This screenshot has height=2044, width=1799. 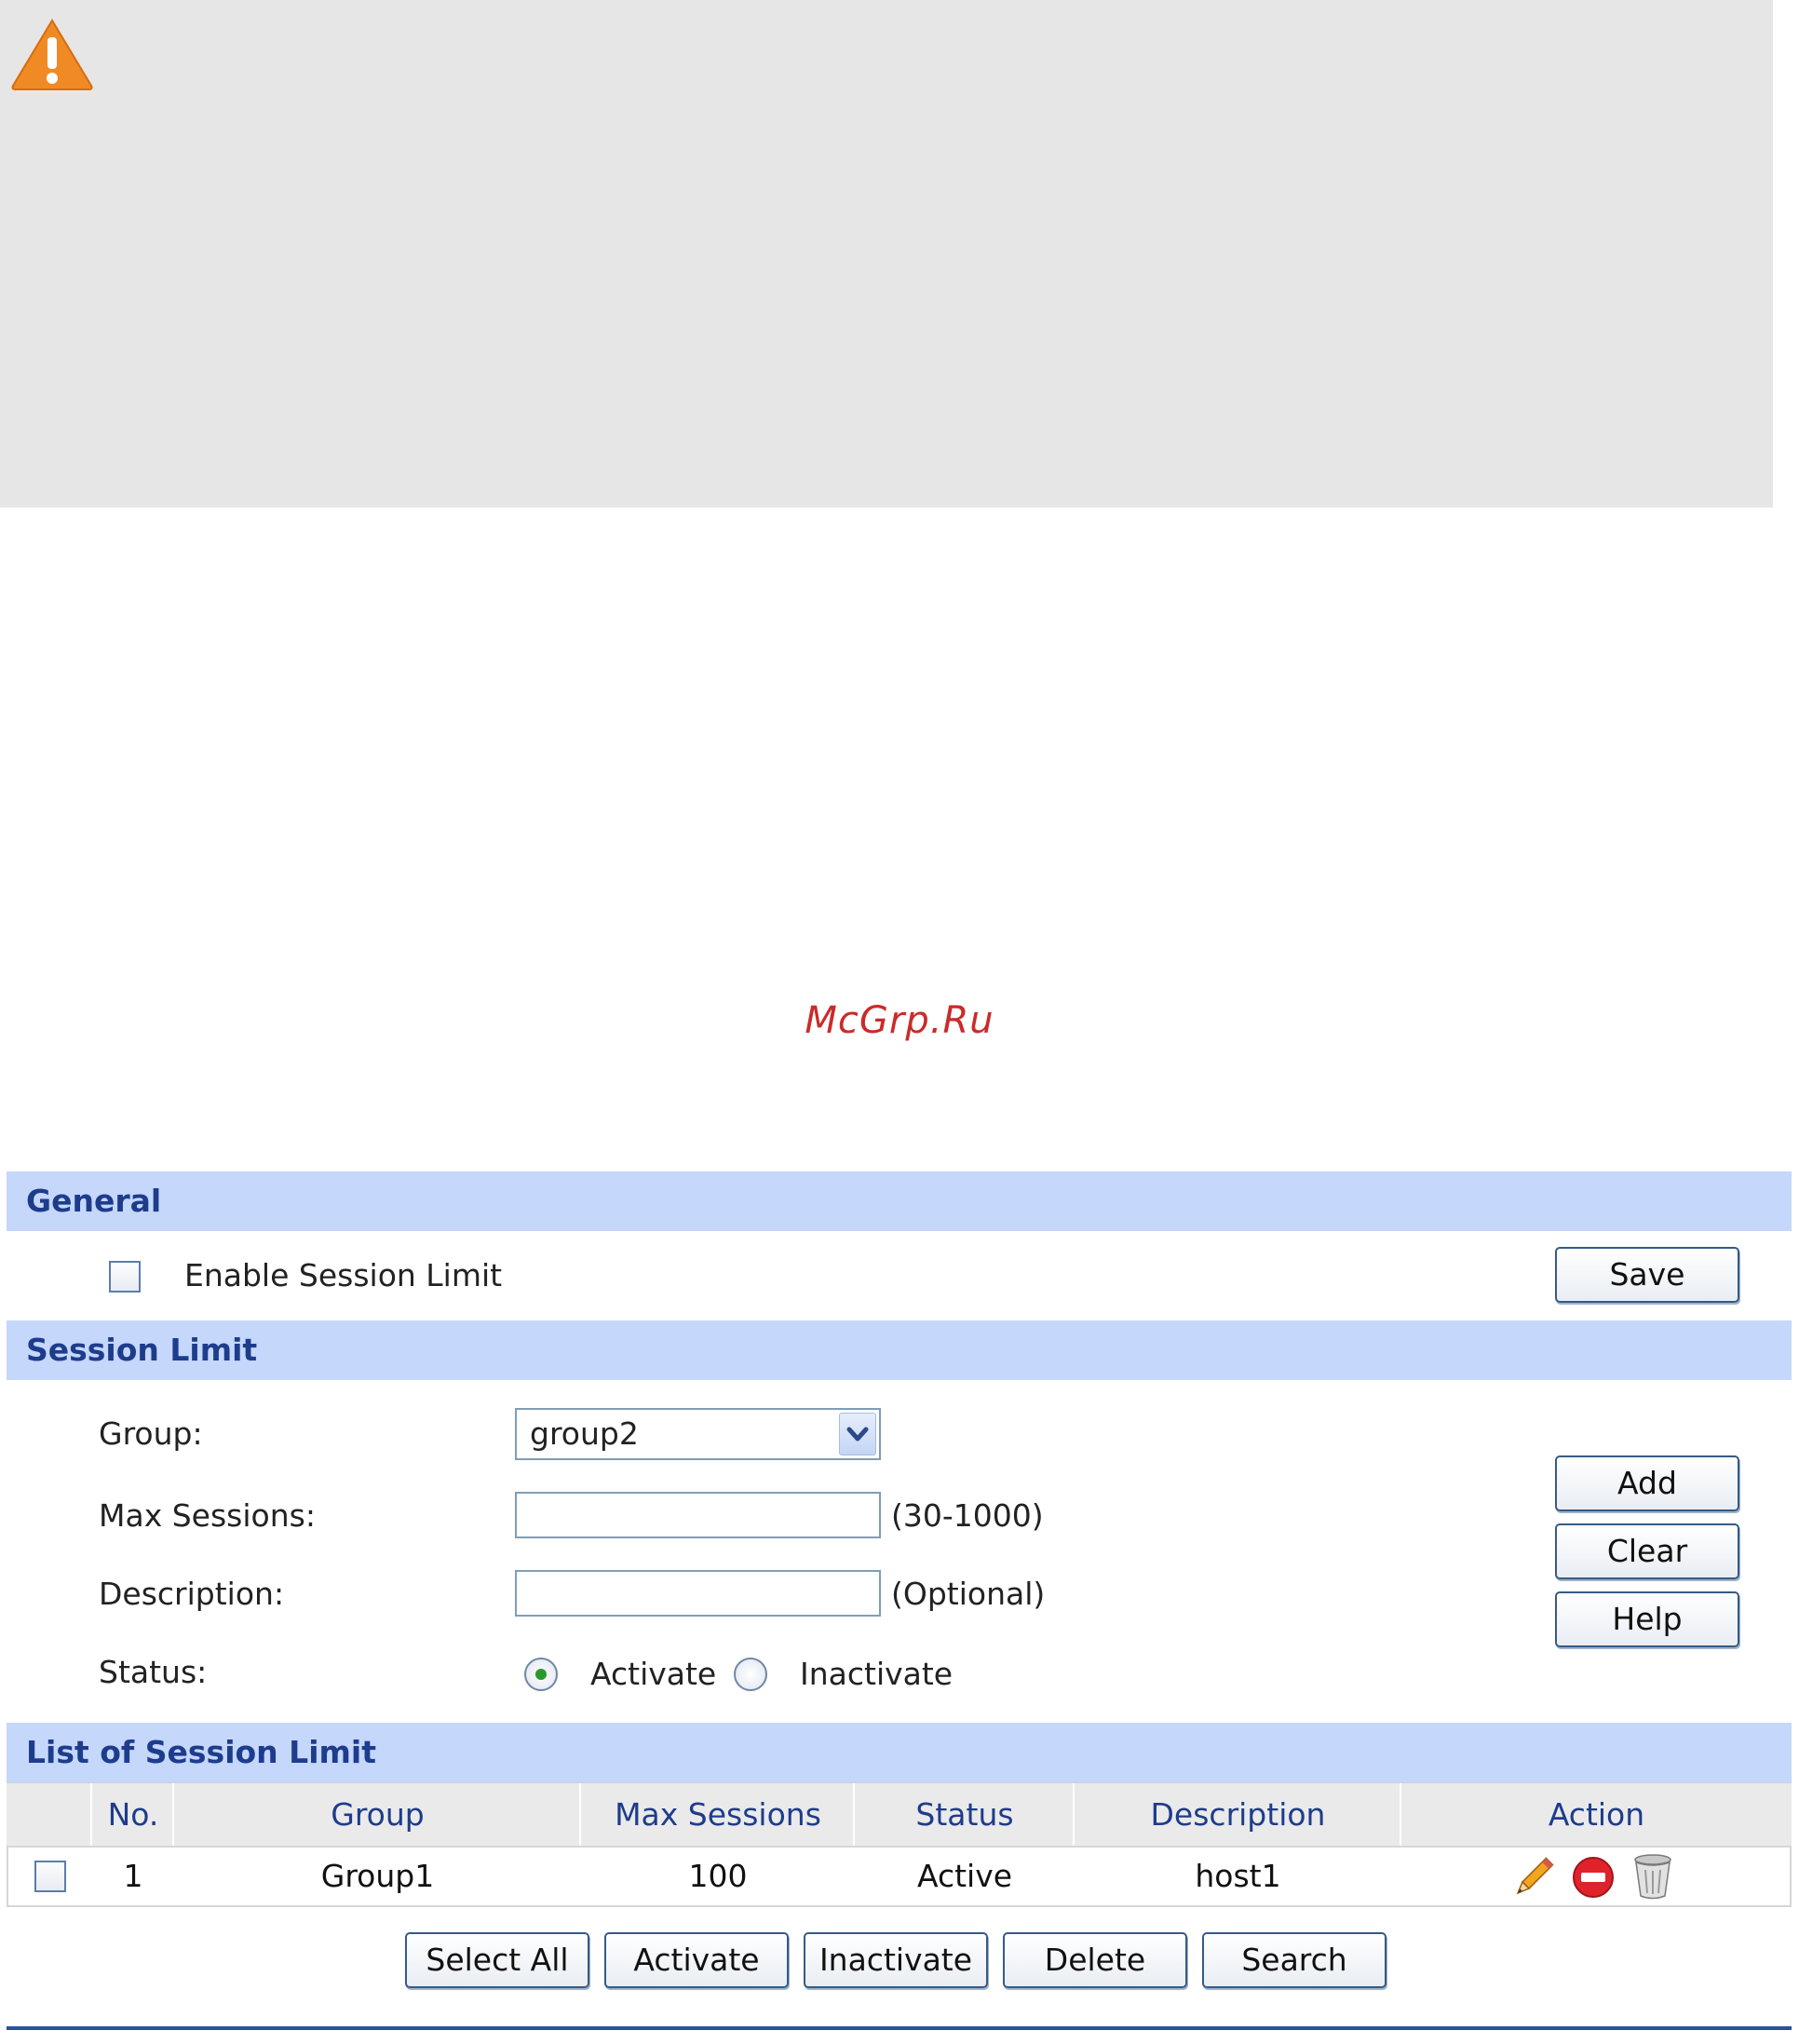 I want to click on description-optional-hint: (Optional), so click(x=968, y=1594).